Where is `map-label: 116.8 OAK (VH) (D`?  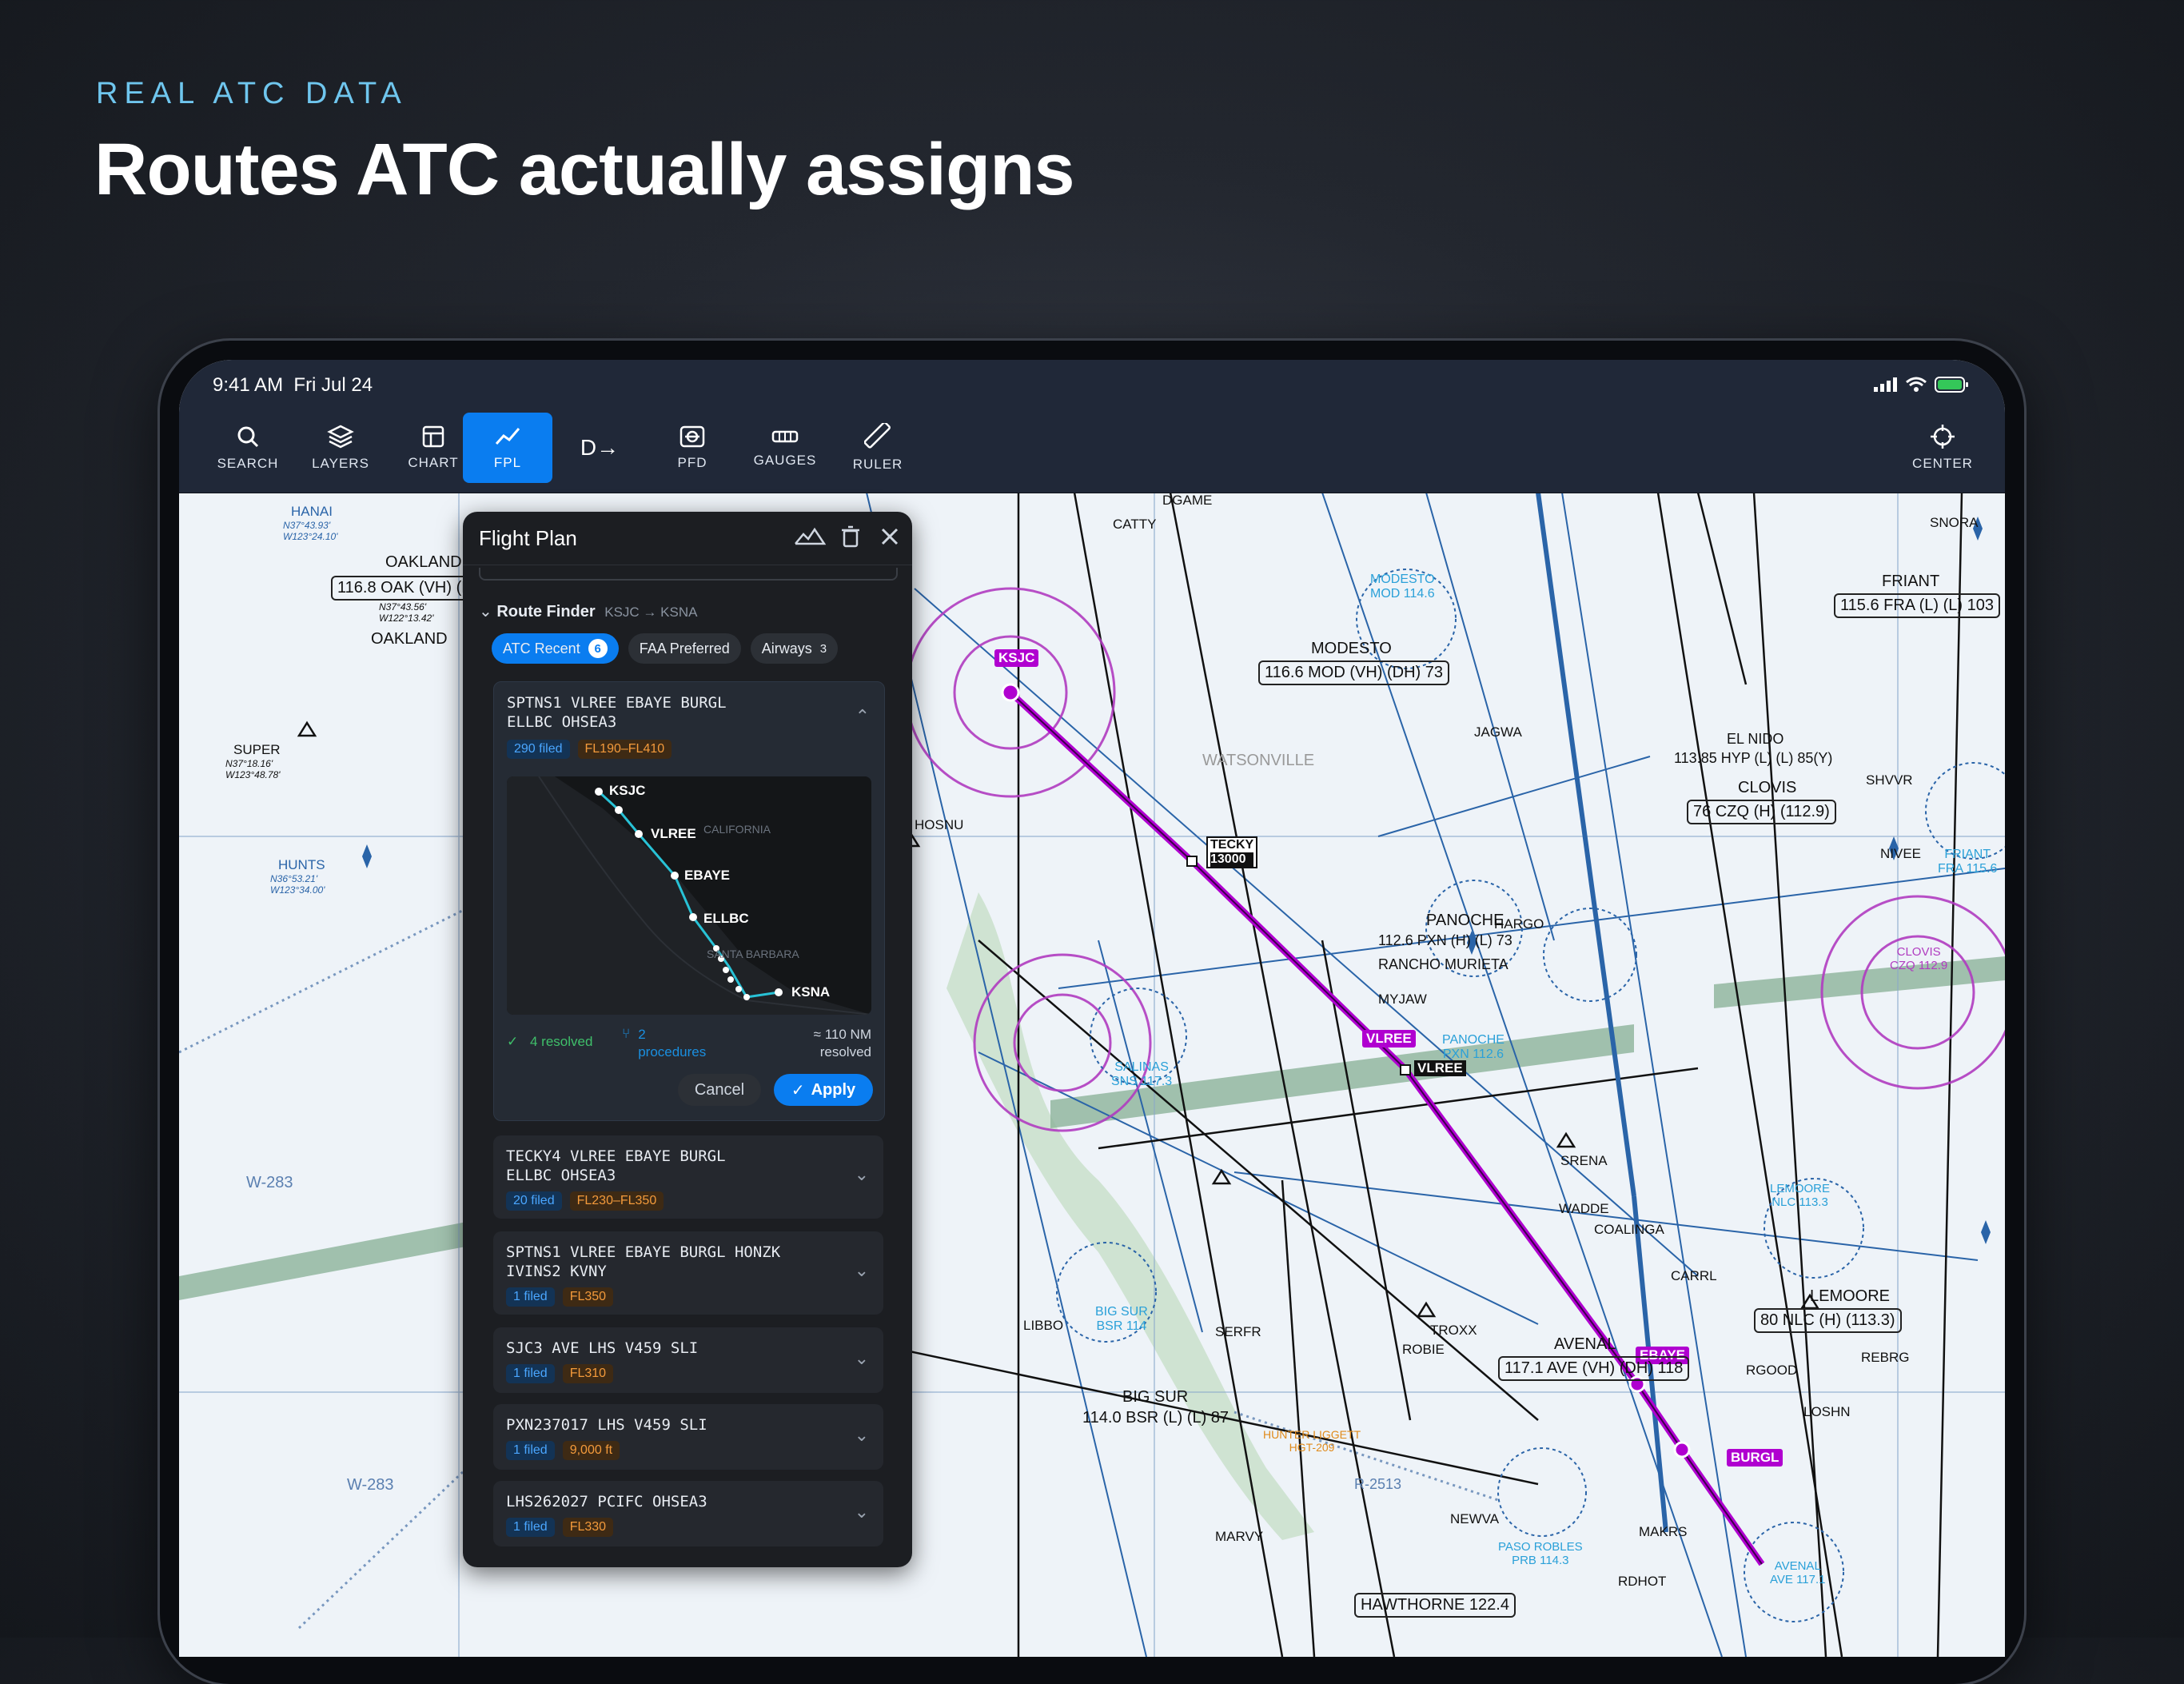
map-label: 116.8 OAK (VH) (D is located at coordinates (405, 588).